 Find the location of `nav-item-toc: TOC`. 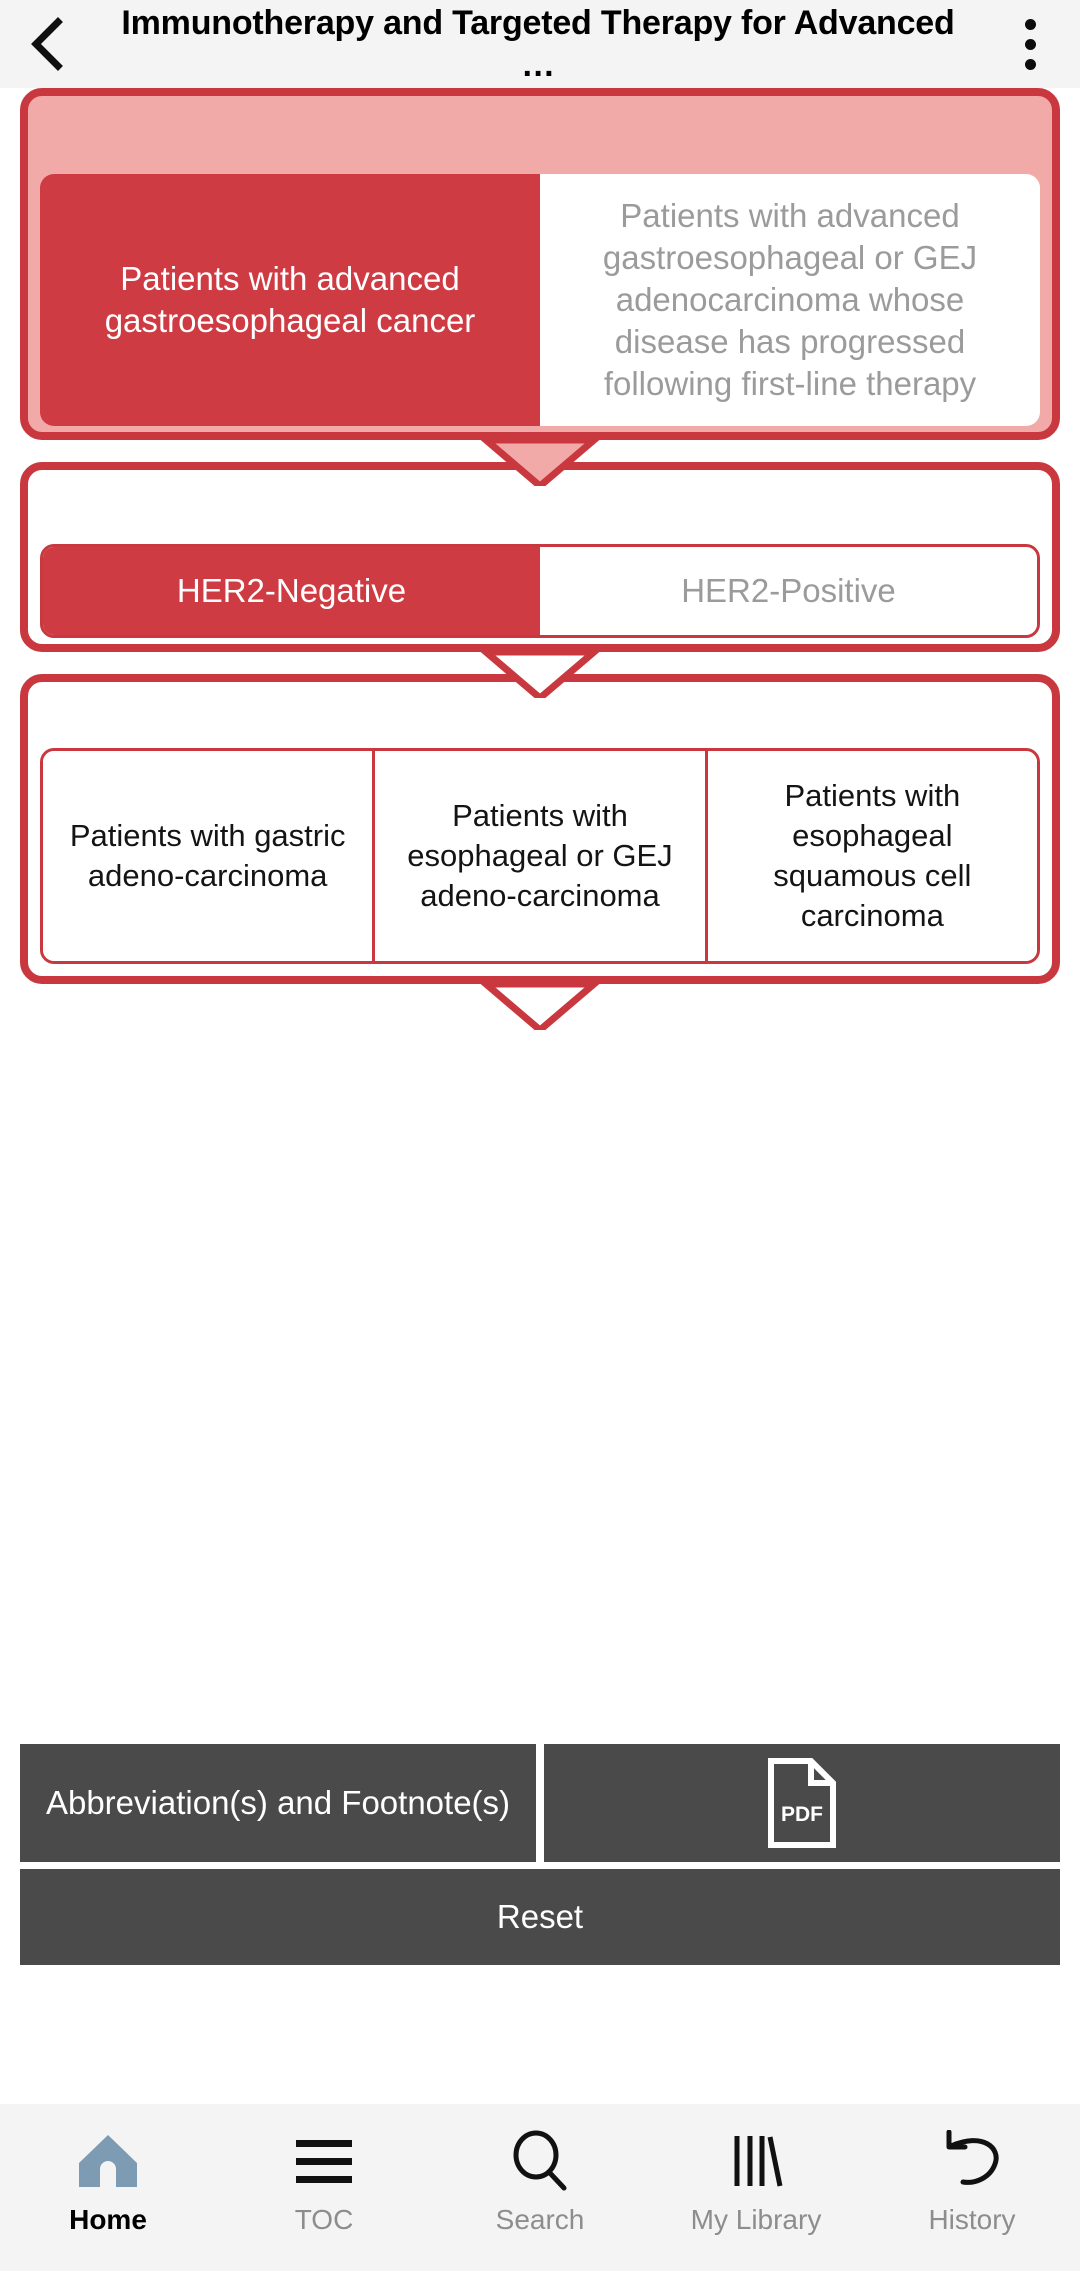

nav-item-toc: TOC is located at coordinates (324, 2170).